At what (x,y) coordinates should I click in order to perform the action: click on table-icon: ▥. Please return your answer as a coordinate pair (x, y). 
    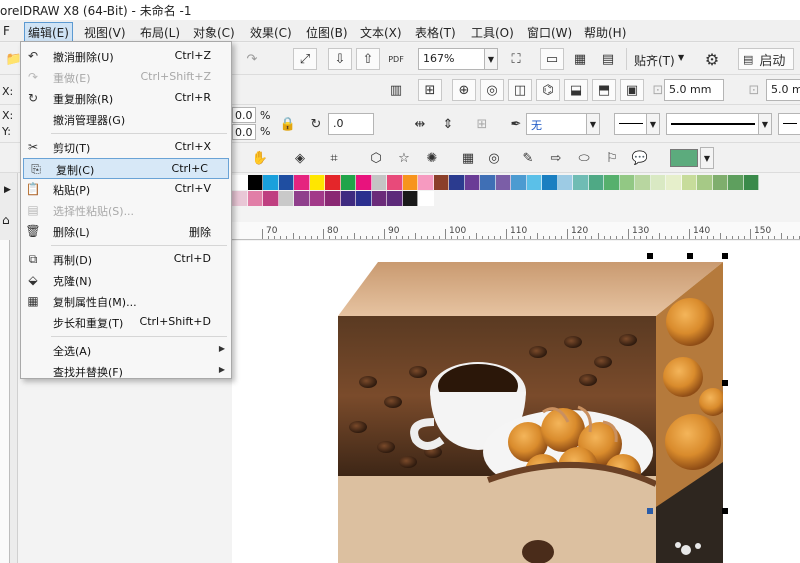
    Looking at the image, I should click on (396, 90).